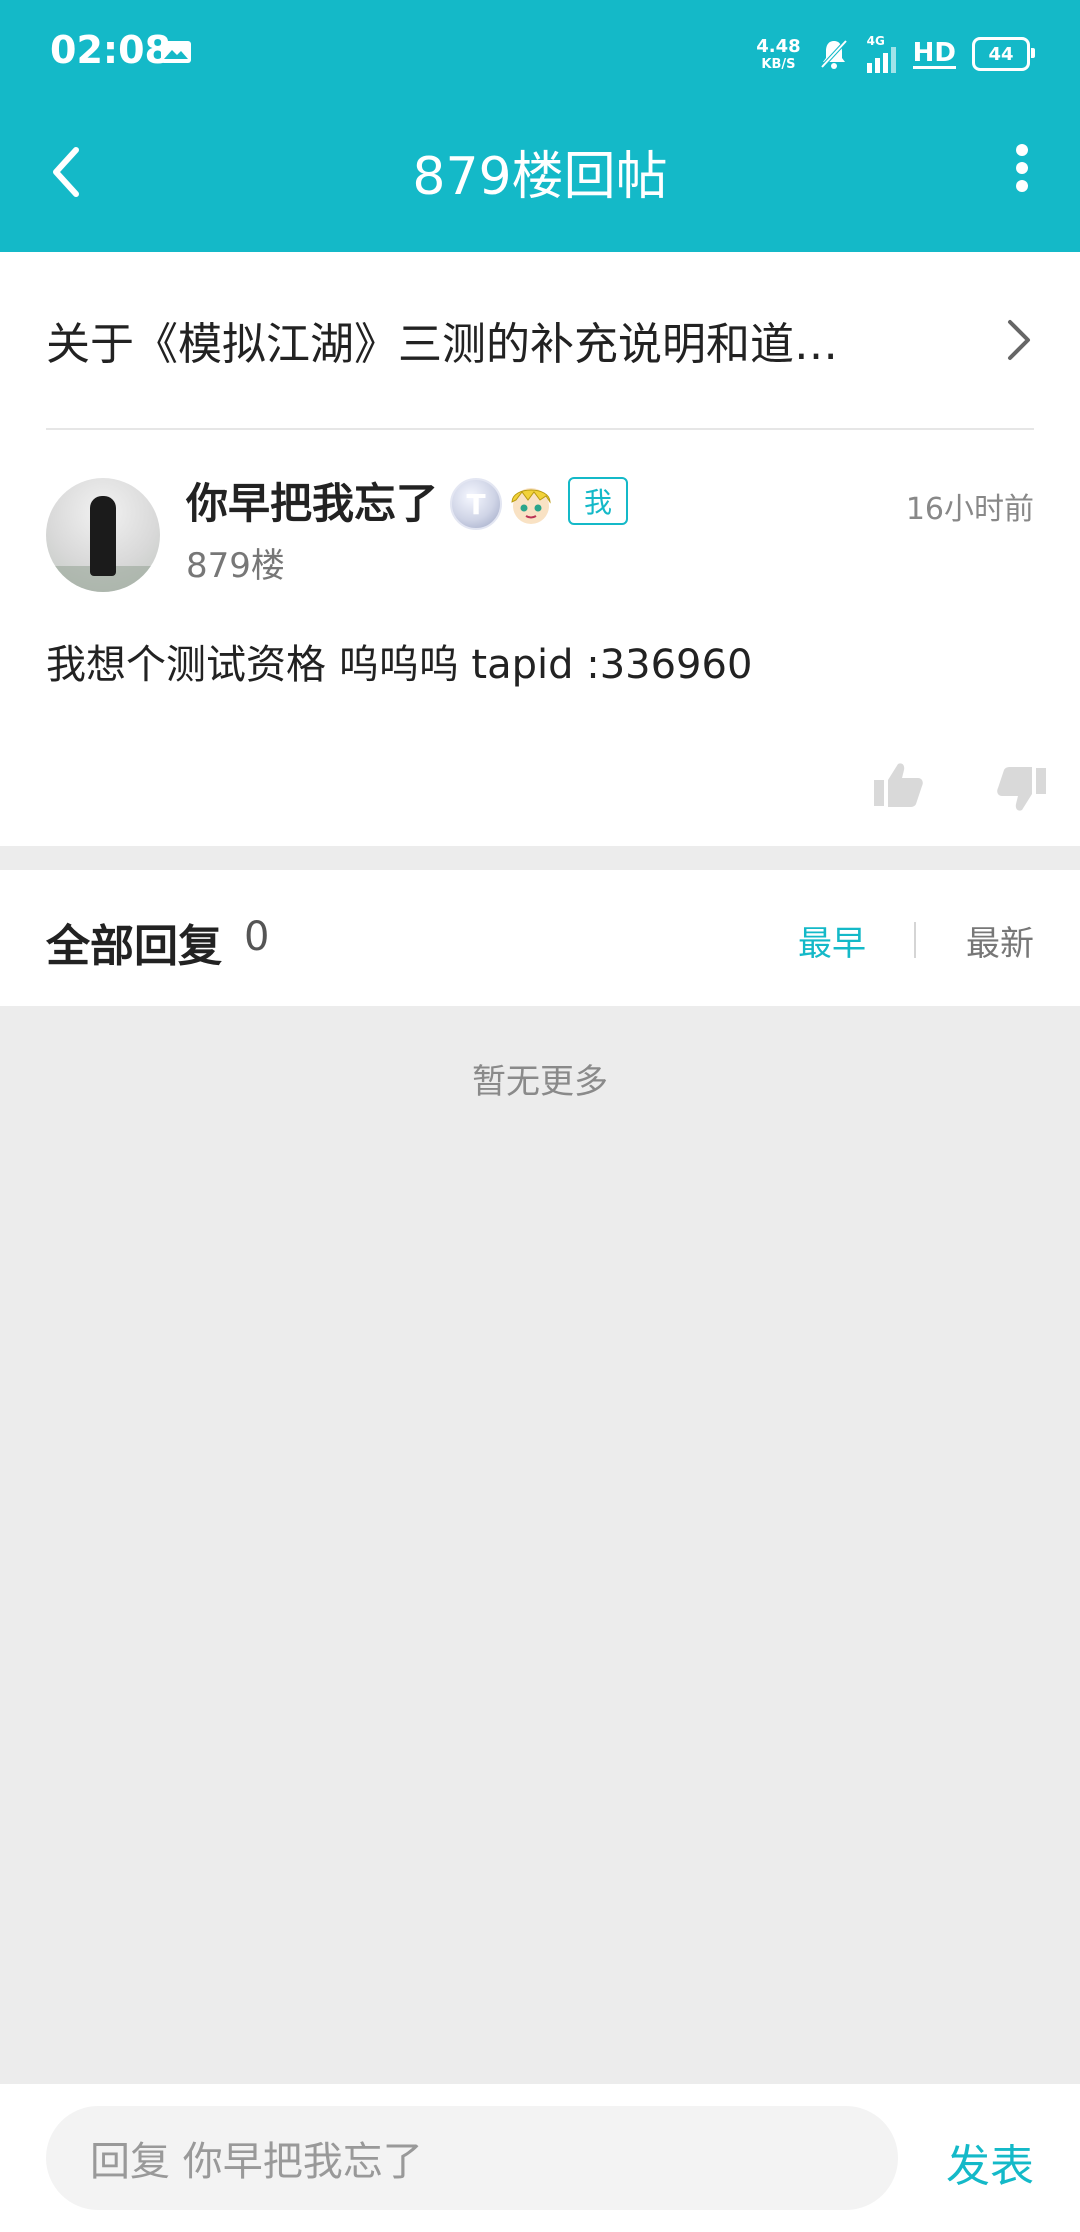 This screenshot has width=1080, height=2232. Describe the element at coordinates (472, 2158) in the screenshot. I see `reply-input: 回复 你早把我忘了` at that location.